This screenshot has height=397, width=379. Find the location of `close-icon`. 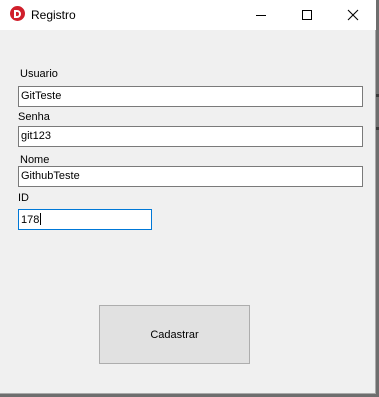

close-icon is located at coordinates (353, 15).